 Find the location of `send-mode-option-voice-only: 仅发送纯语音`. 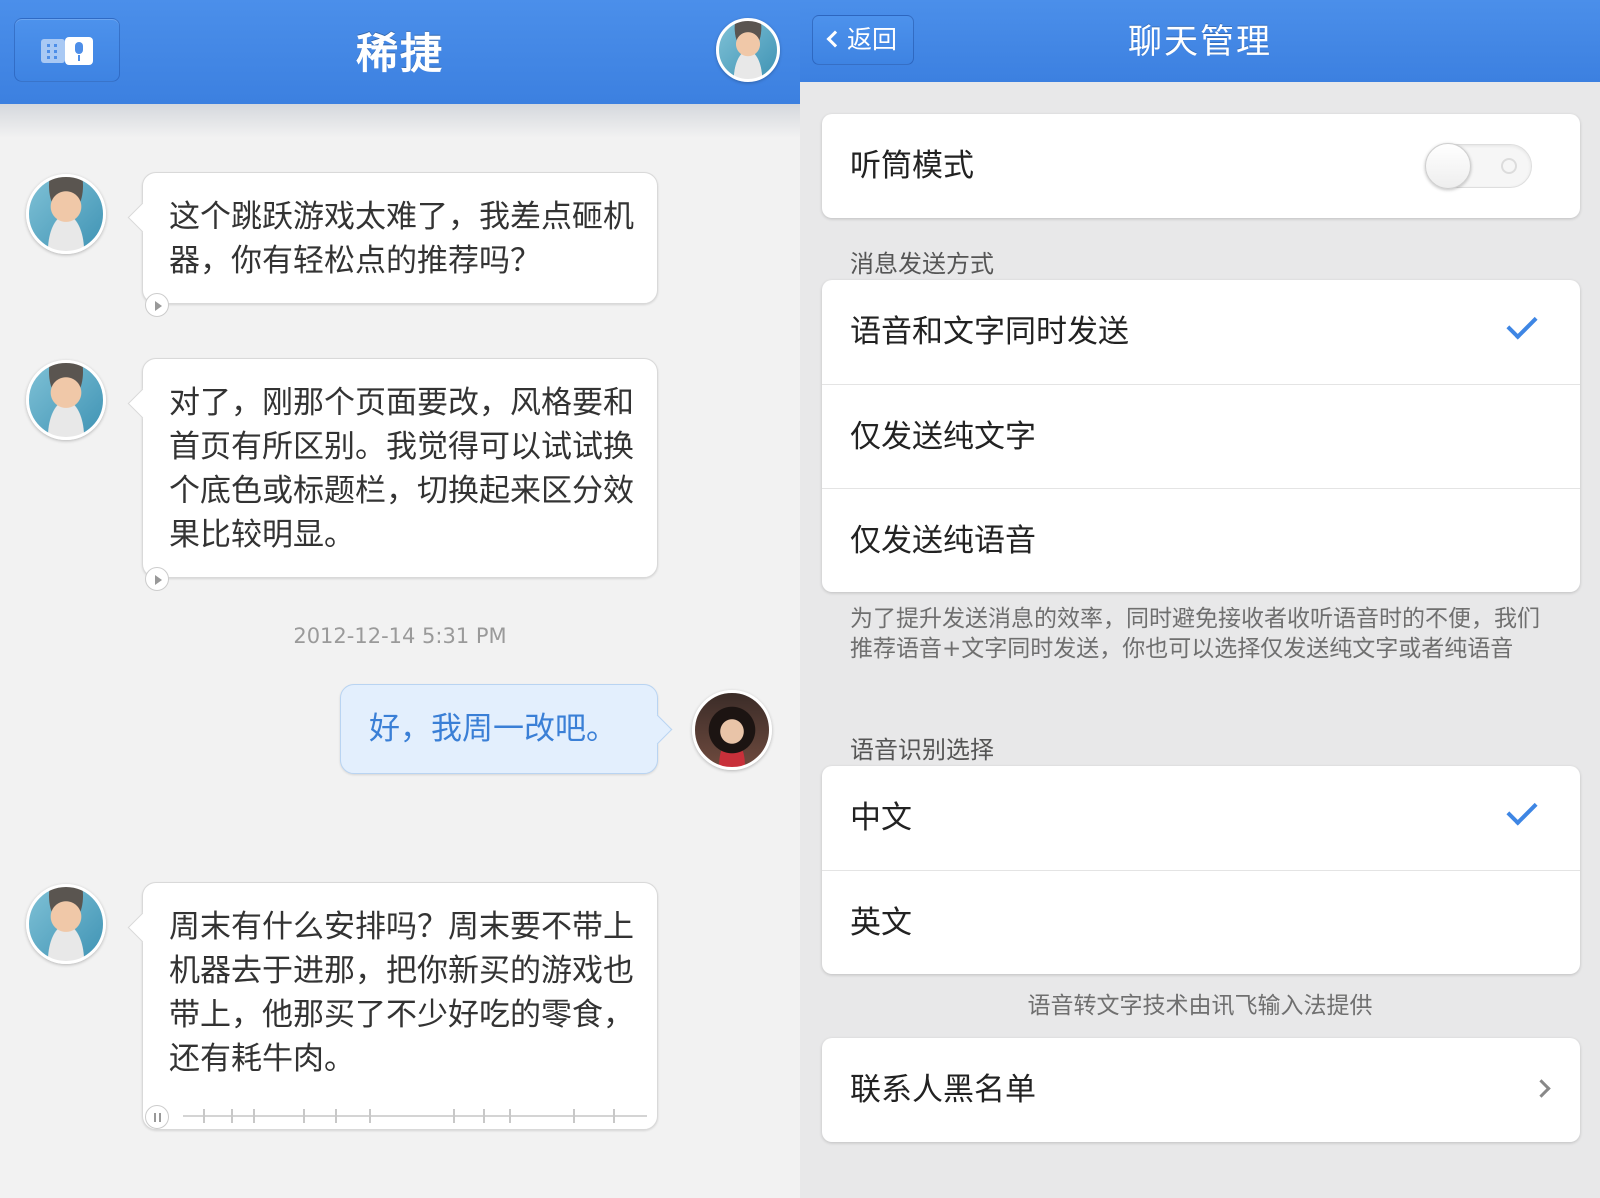

send-mode-option-voice-only: 仅发送纯语音 is located at coordinates (1201, 540).